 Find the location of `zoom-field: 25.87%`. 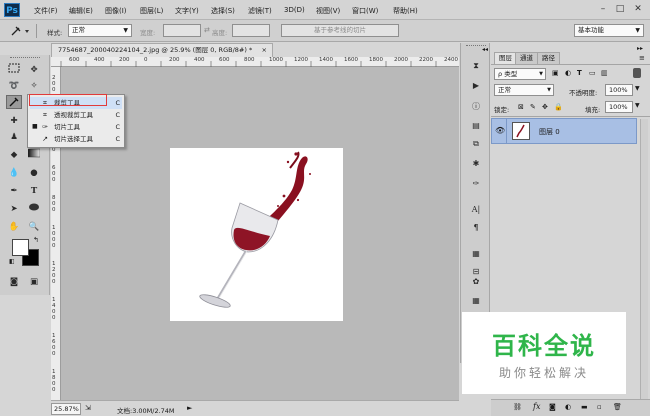

zoom-field: 25.87% is located at coordinates (66, 409).